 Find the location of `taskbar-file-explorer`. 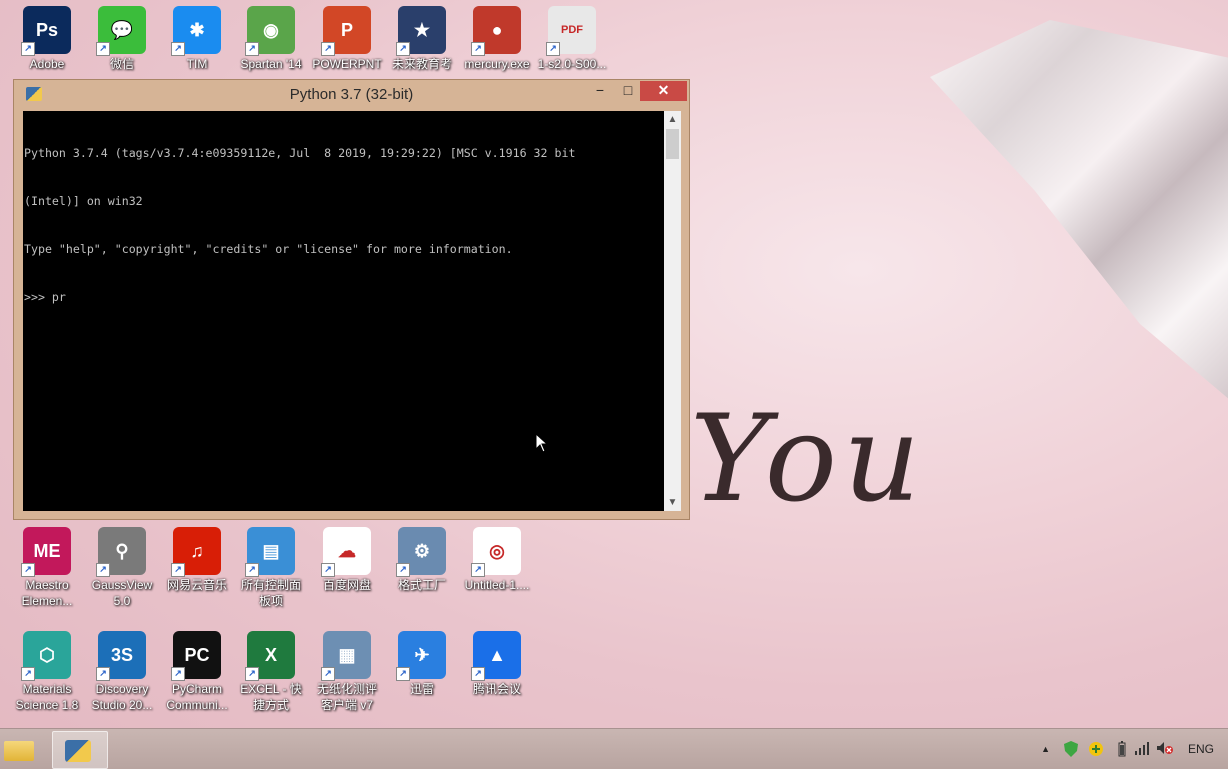

taskbar-file-explorer is located at coordinates (22, 749).